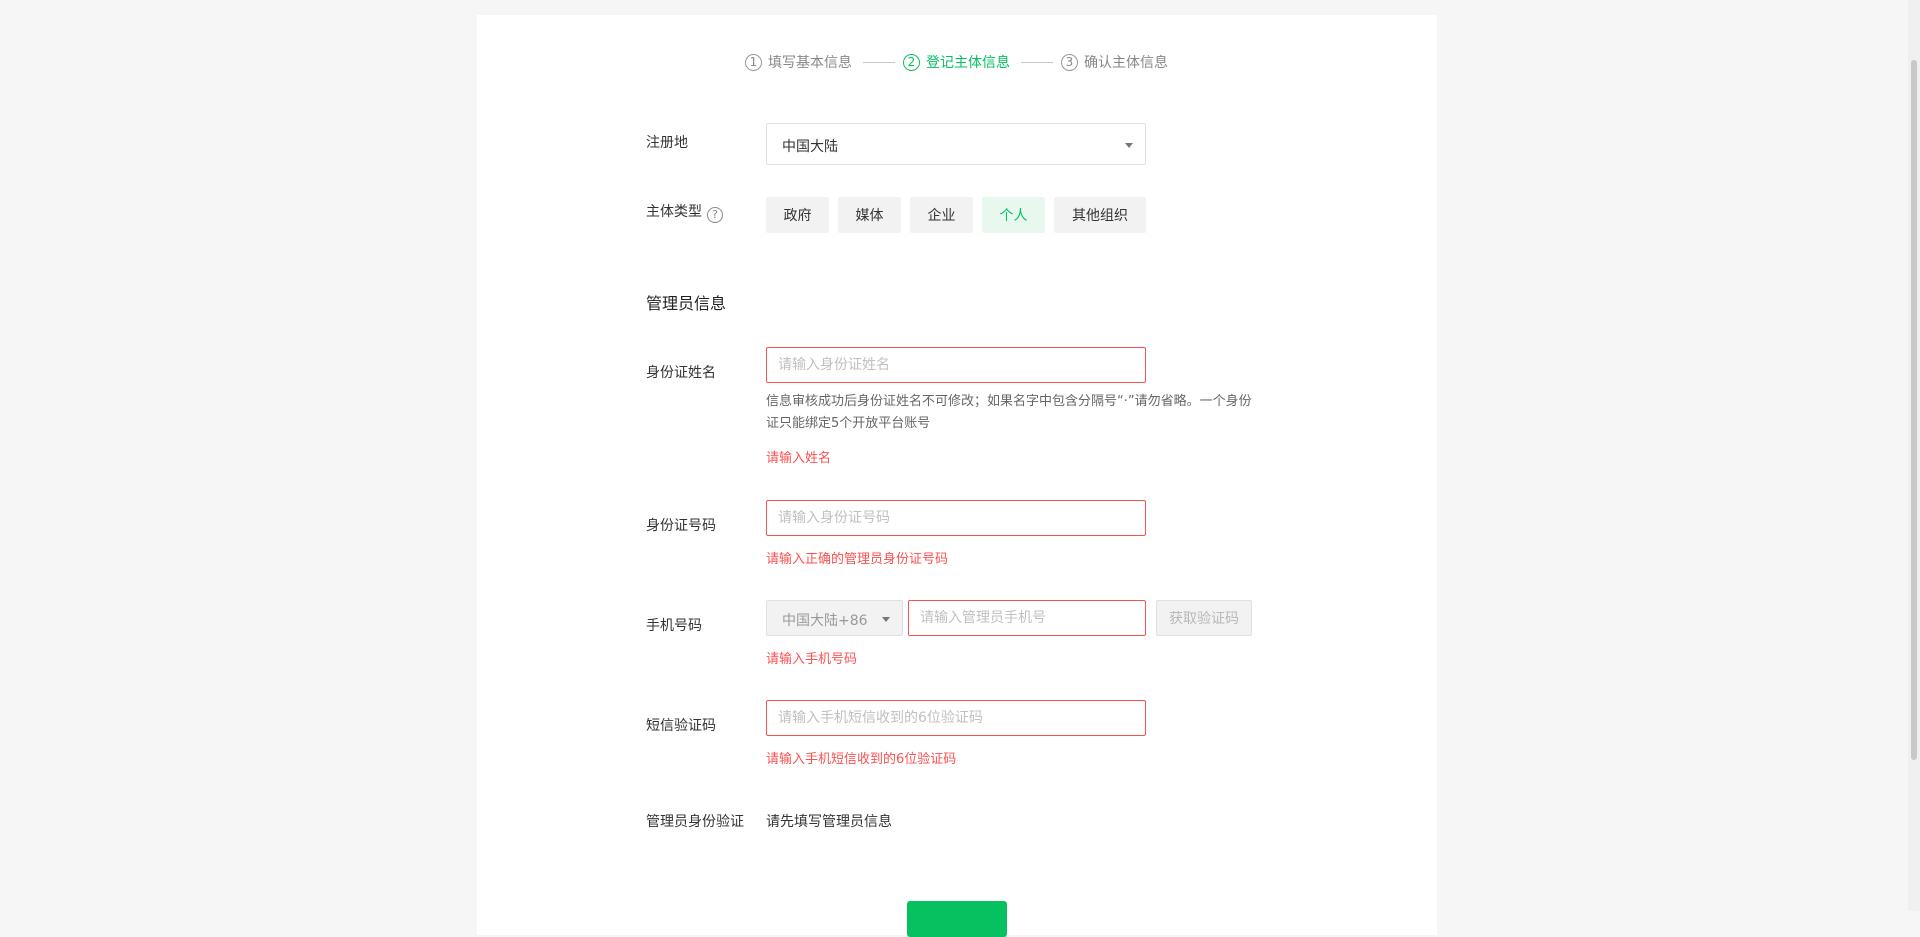 The height and width of the screenshot is (937, 1920). What do you see at coordinates (799, 458) in the screenshot?
I see `id-name-error: 请输入姓名` at bounding box center [799, 458].